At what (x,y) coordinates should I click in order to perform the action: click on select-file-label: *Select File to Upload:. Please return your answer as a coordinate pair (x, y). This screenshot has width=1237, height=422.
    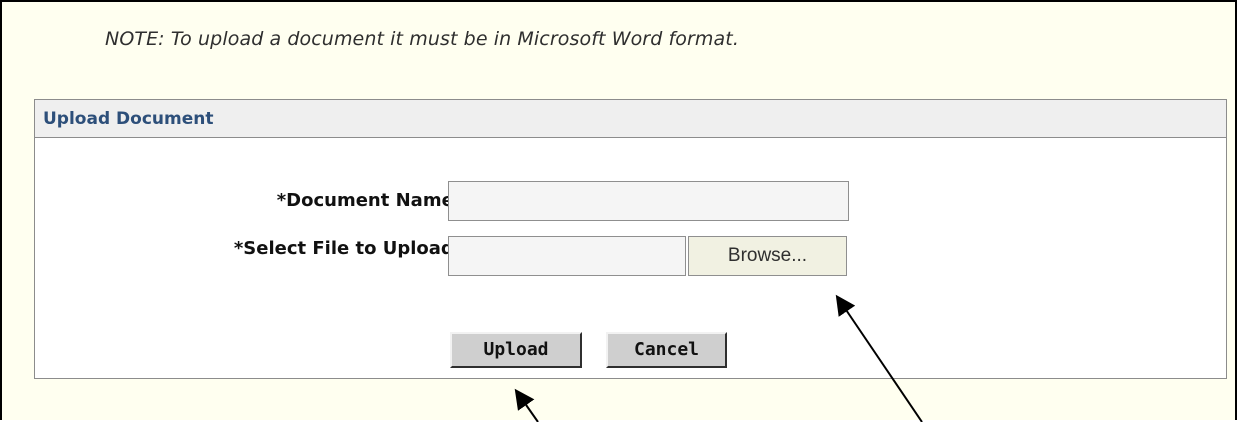
    Looking at the image, I should click on (347, 248).